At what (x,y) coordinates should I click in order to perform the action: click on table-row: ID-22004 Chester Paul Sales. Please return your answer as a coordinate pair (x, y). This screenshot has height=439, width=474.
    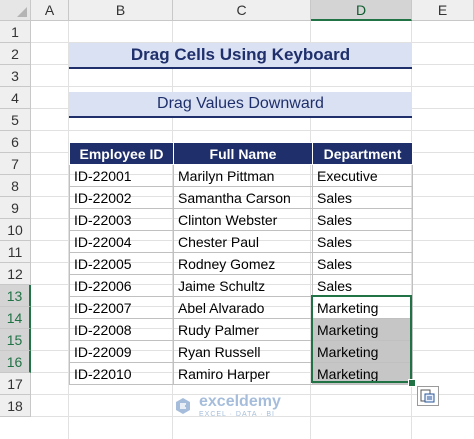
    Looking at the image, I should click on (241, 241).